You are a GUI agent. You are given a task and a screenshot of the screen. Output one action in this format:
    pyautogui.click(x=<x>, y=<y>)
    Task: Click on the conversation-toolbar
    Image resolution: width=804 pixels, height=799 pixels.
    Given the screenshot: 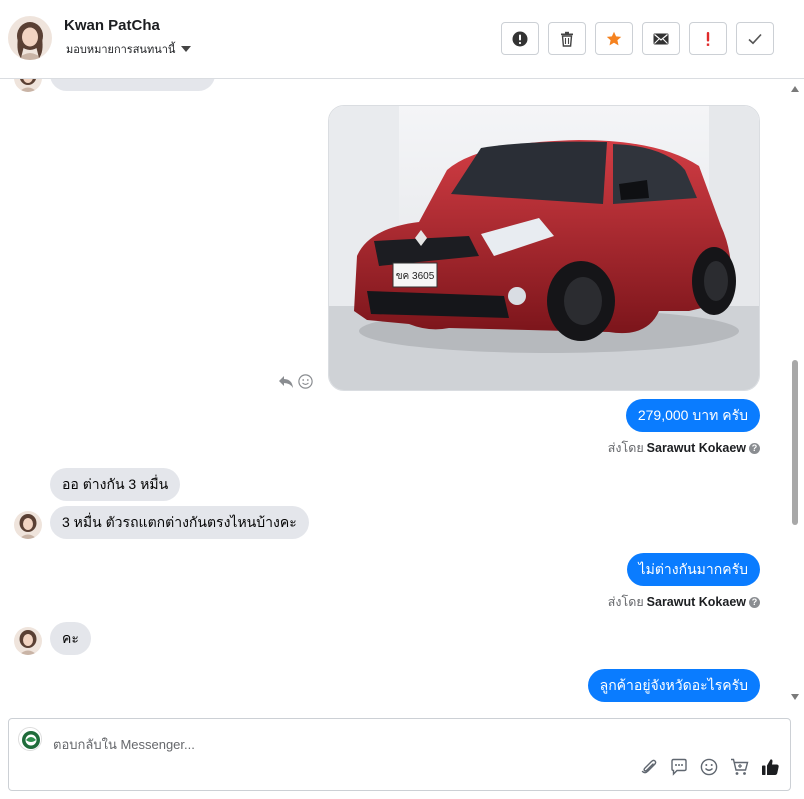 What is the action you would take?
    pyautogui.click(x=637, y=38)
    